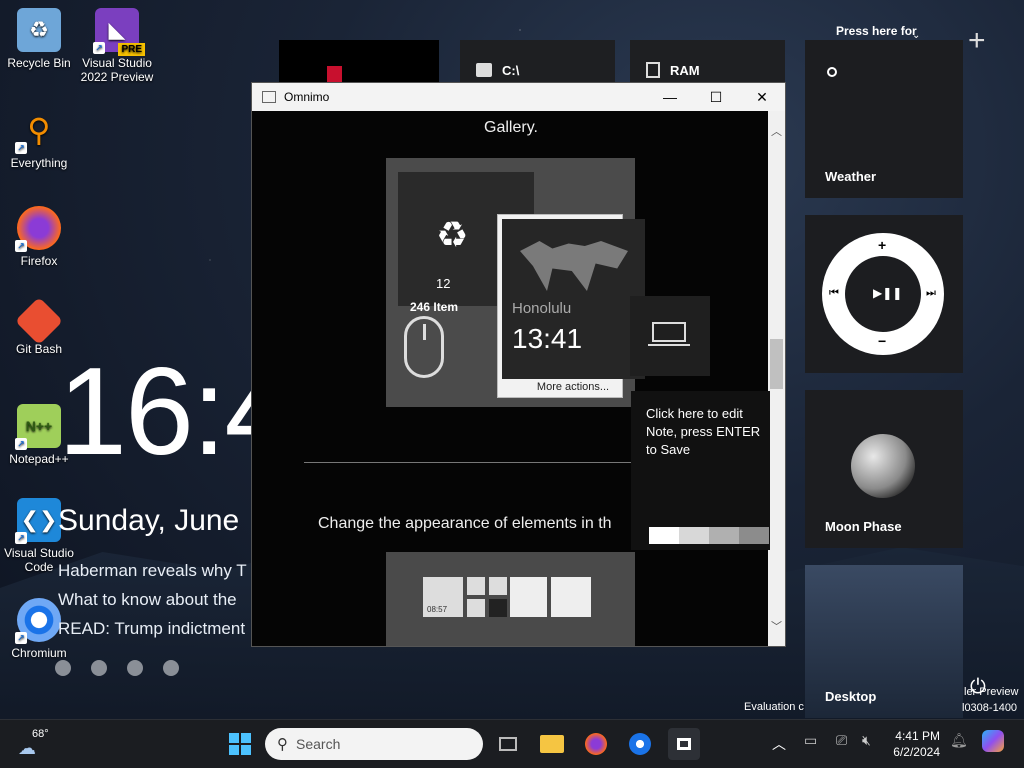 This screenshot has width=1024, height=768. Describe the element at coordinates (959, 740) in the screenshot. I see `notification-bell-icon: 🔔︎` at that location.